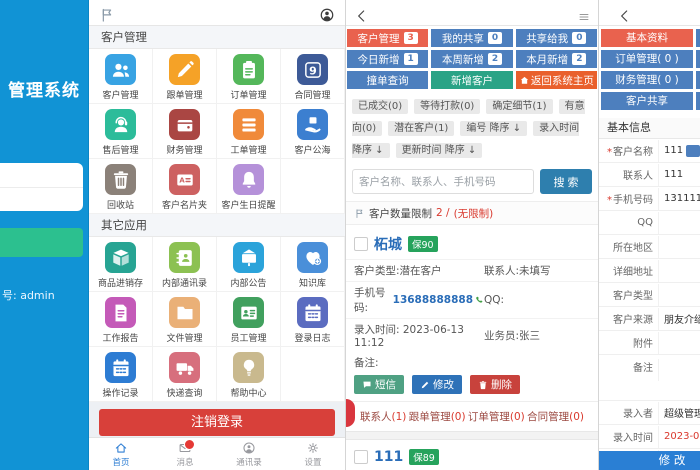 This screenshot has width=700, height=470. What do you see at coordinates (419, 300) in the screenshot?
I see `phone: 手机号码: 13688888888` at bounding box center [419, 300].